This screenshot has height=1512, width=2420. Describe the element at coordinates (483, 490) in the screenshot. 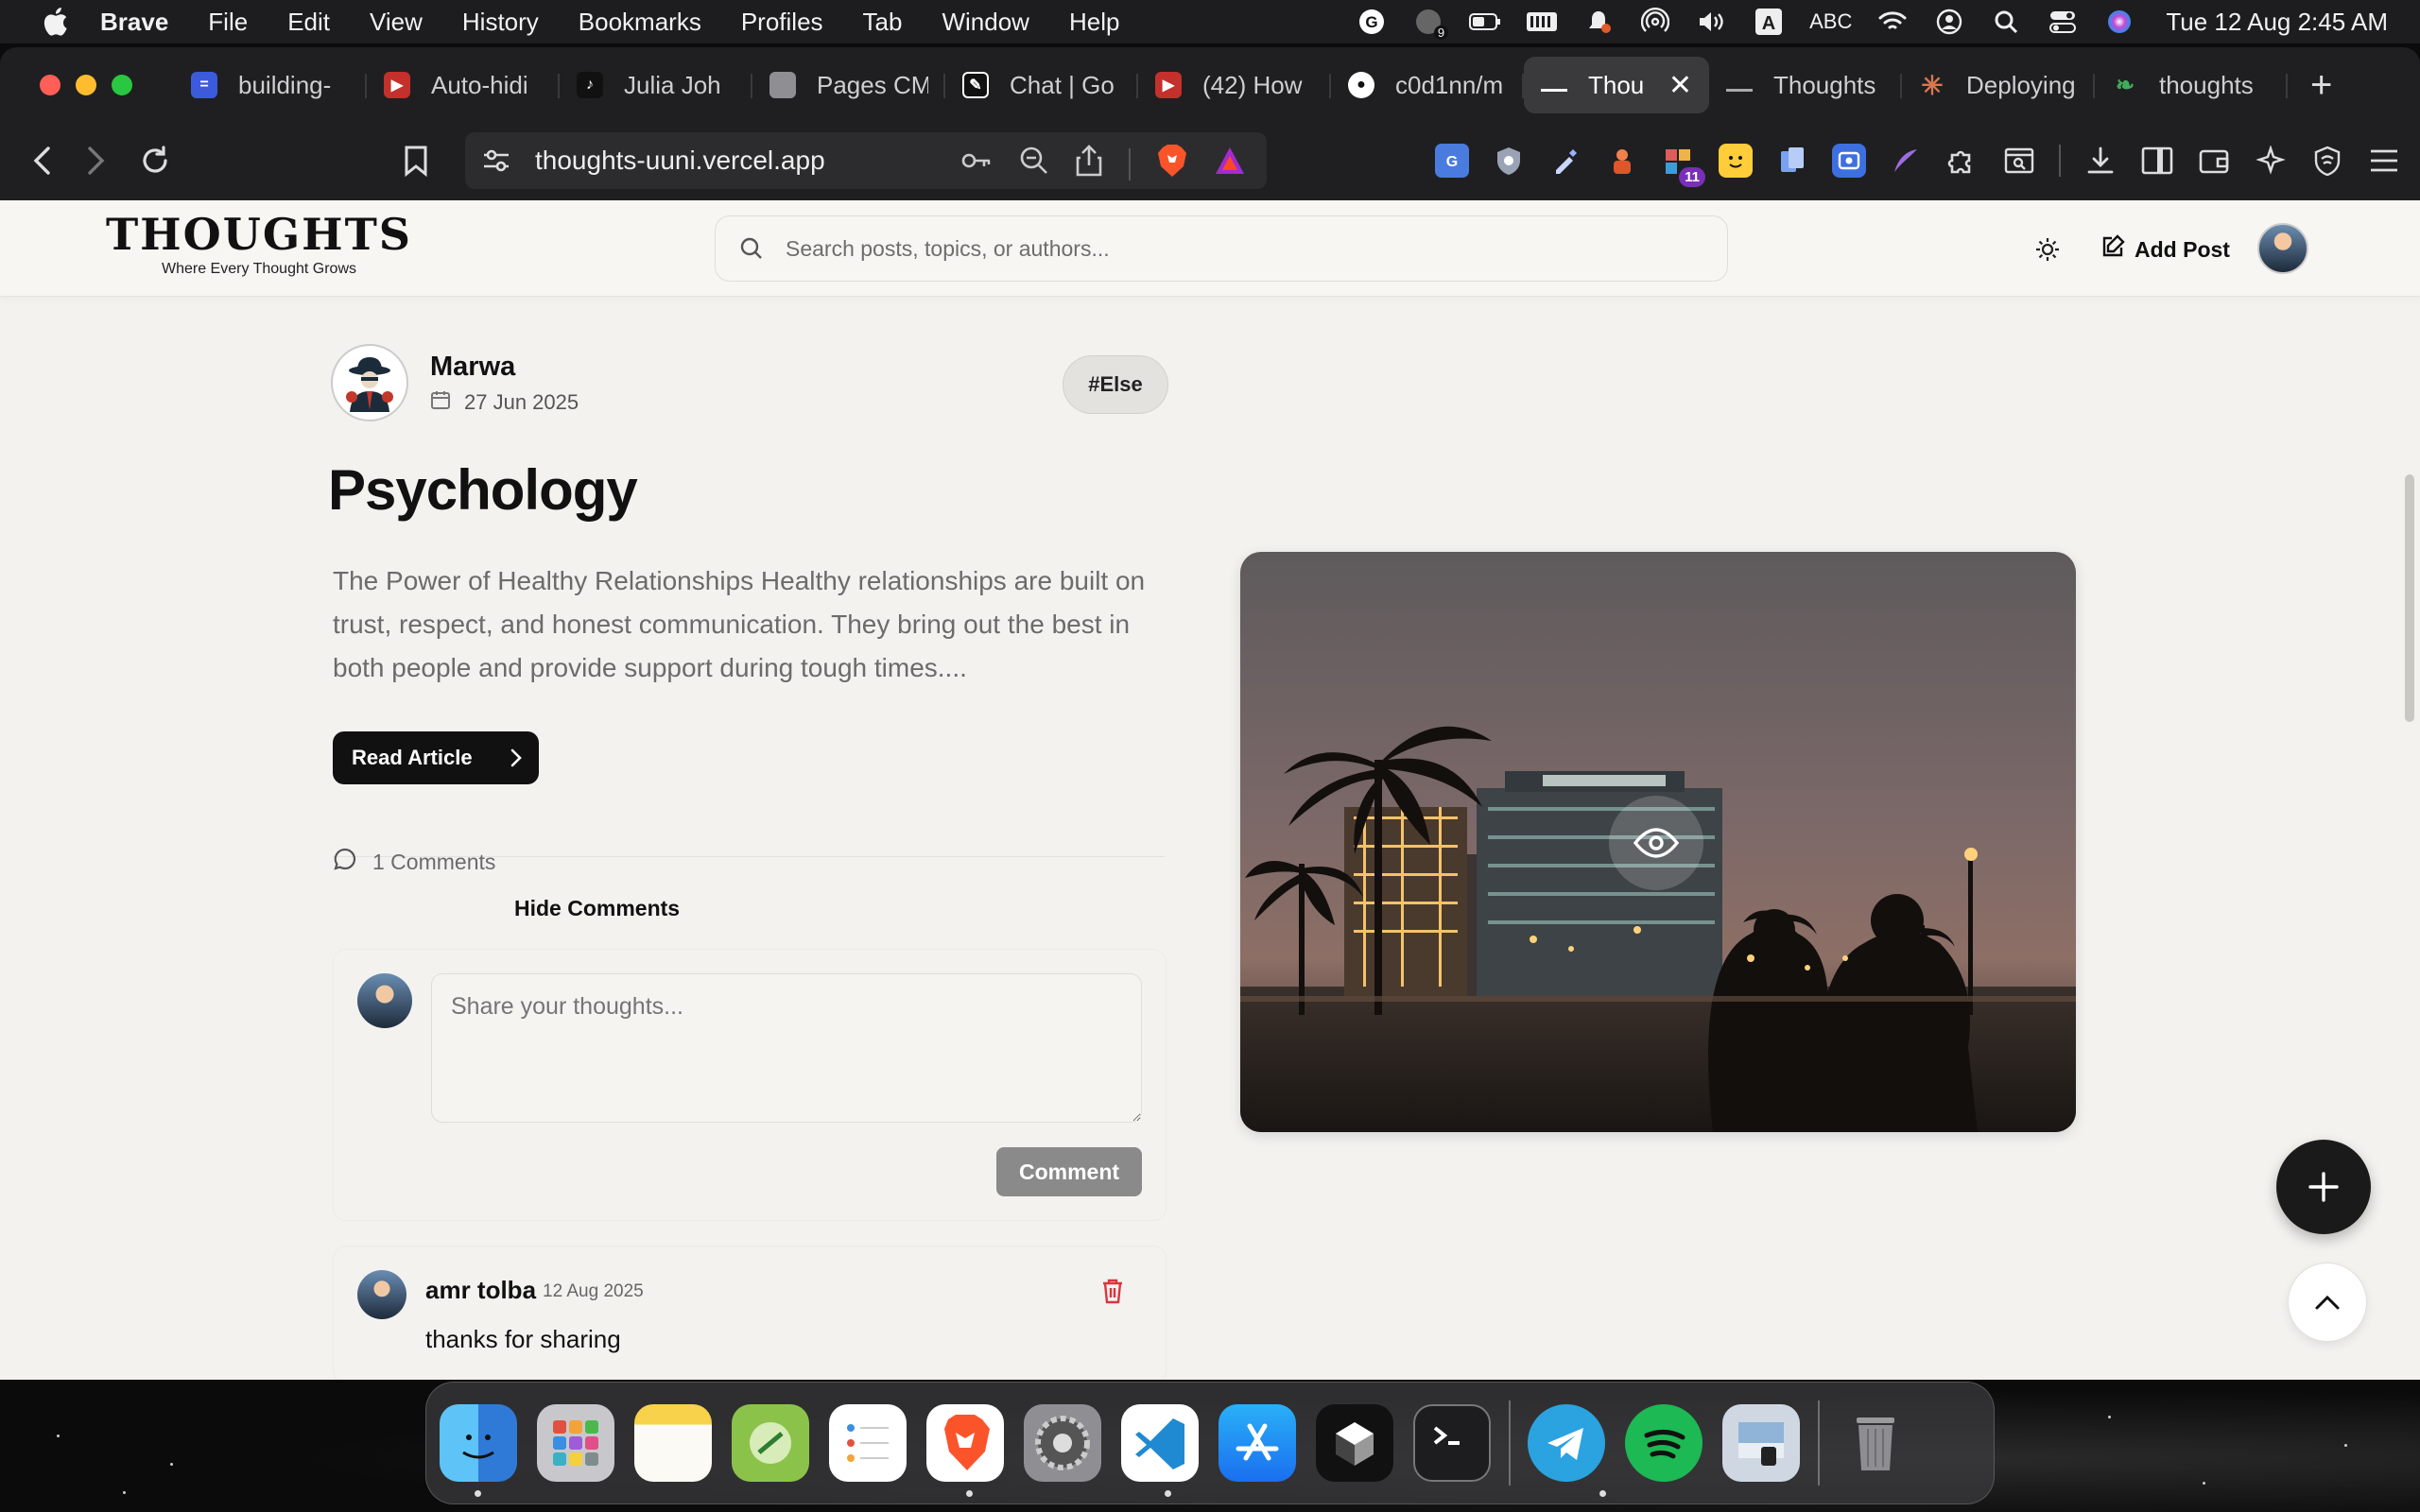

I see `post-title: Psychology` at that location.